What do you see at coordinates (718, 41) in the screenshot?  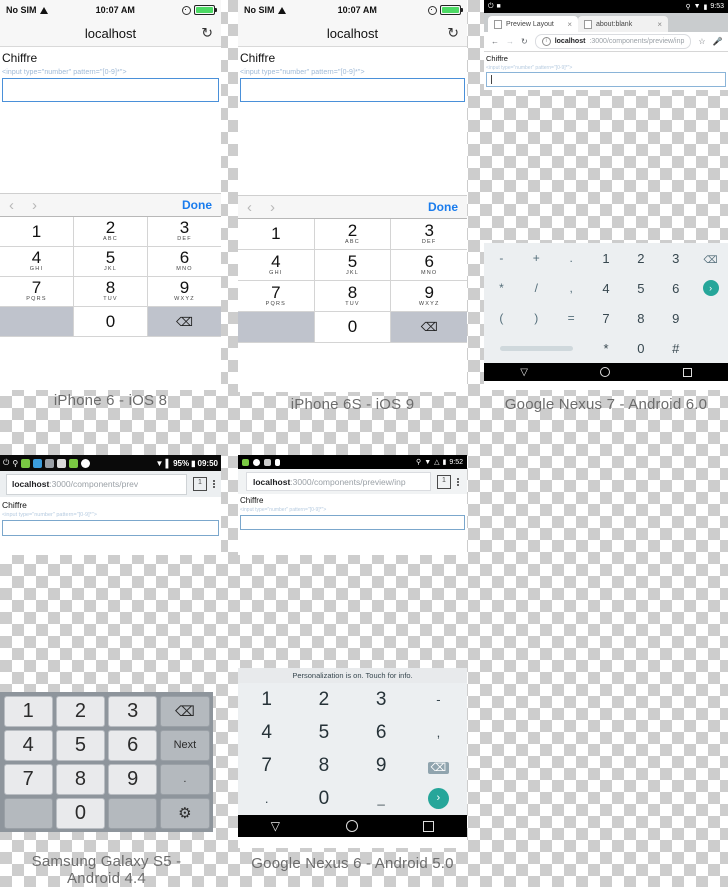 I see `microphone-icon: 🎤` at bounding box center [718, 41].